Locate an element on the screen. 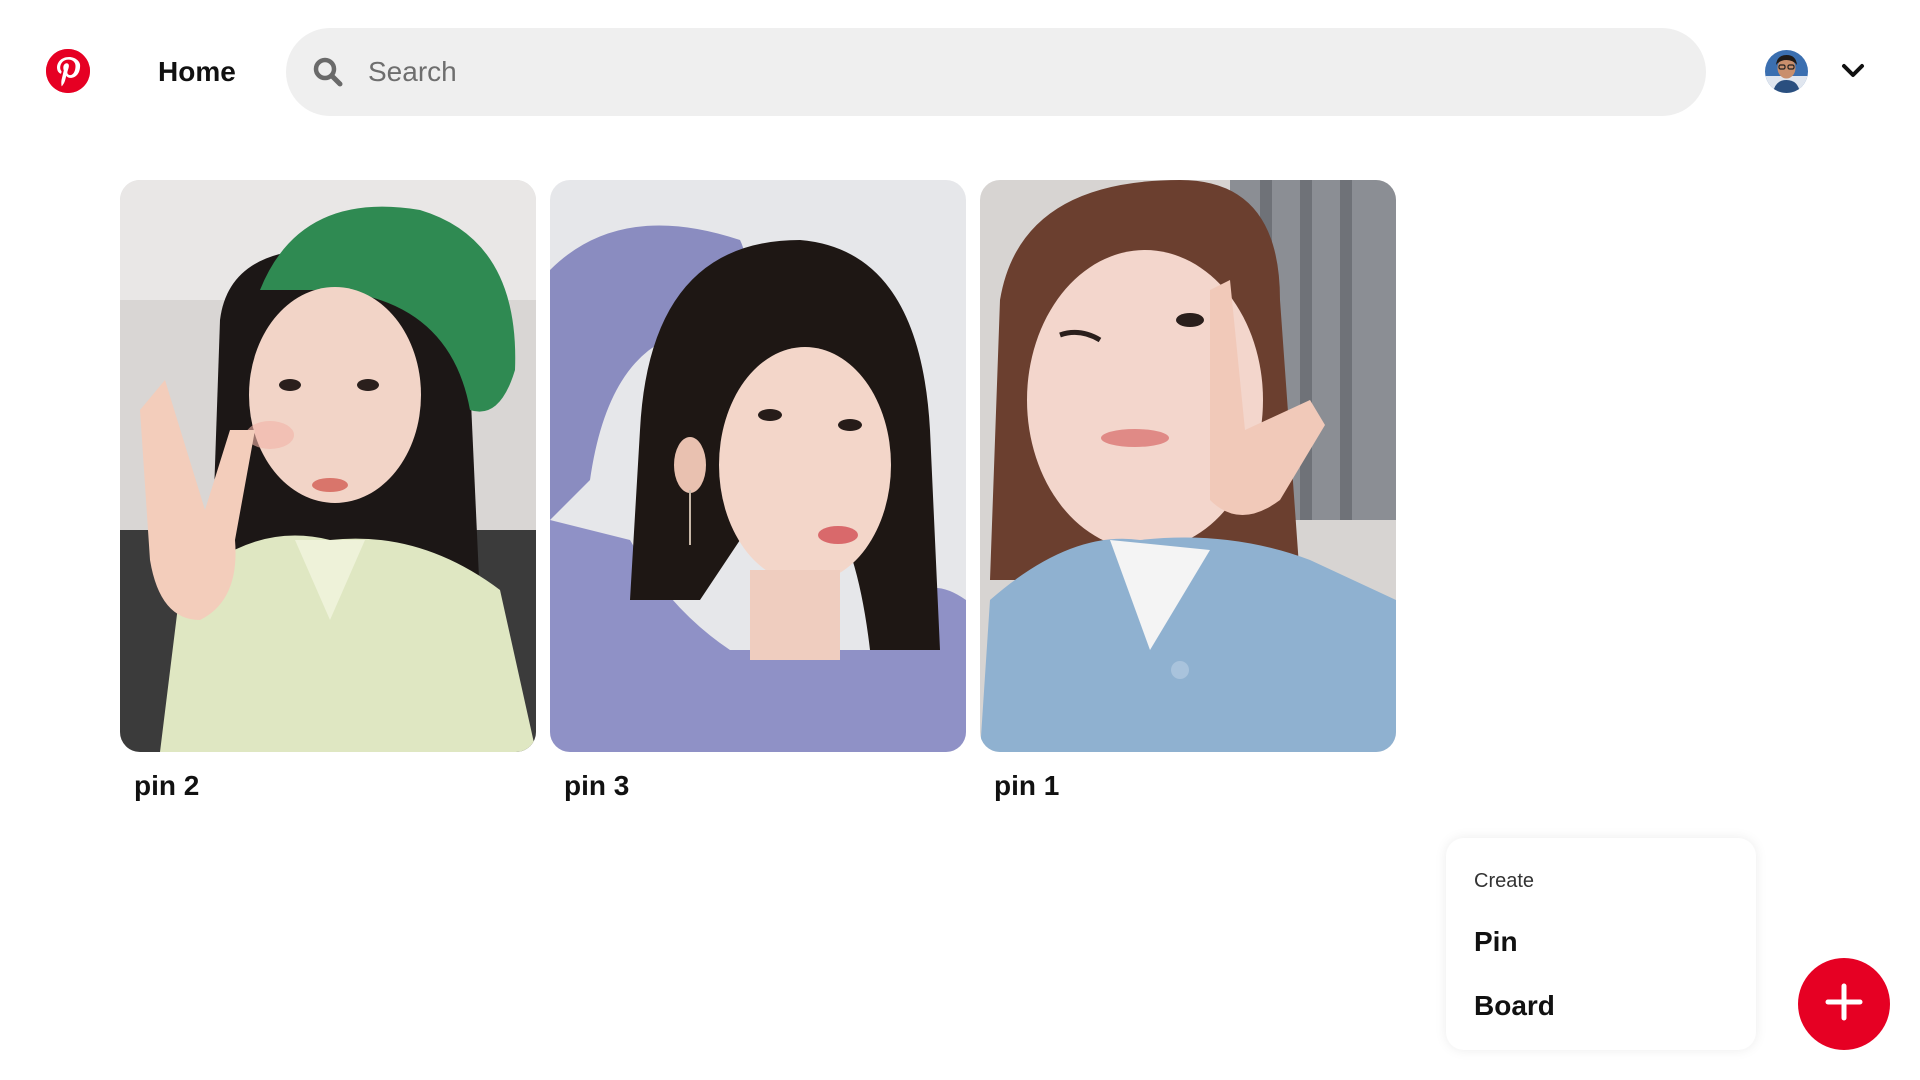 The image size is (1920, 1080). header: Home is located at coordinates (960, 72).